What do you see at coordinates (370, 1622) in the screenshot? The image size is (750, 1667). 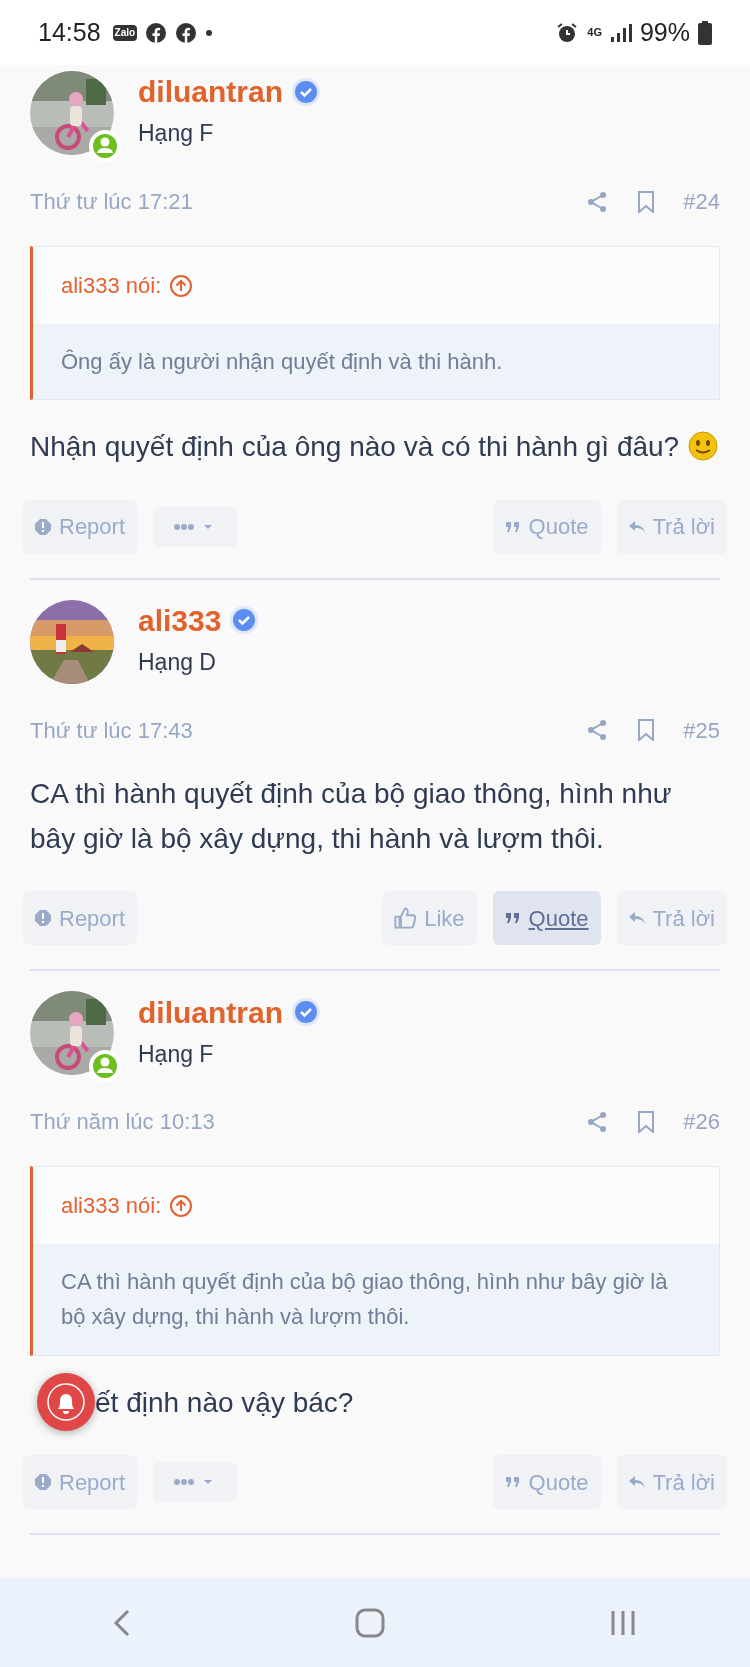 I see `home-icon` at bounding box center [370, 1622].